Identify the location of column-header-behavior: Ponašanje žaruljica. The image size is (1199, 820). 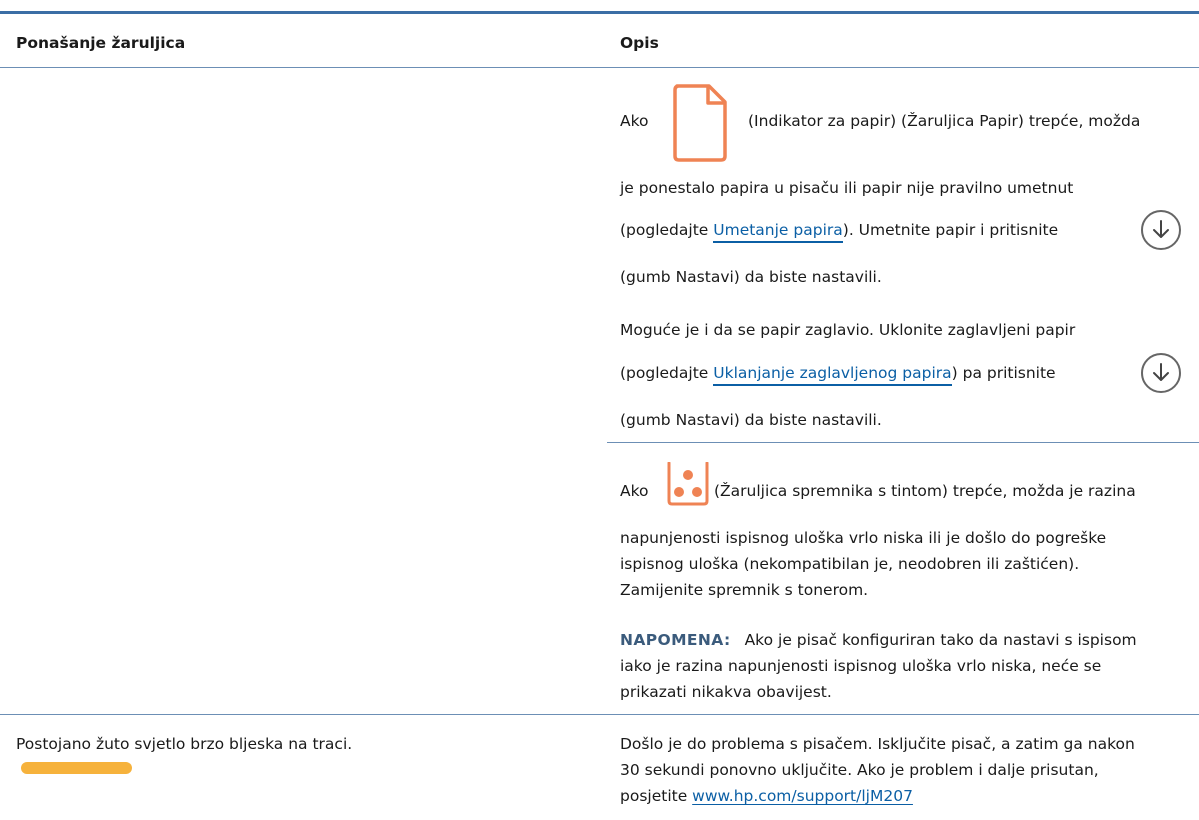
(101, 43).